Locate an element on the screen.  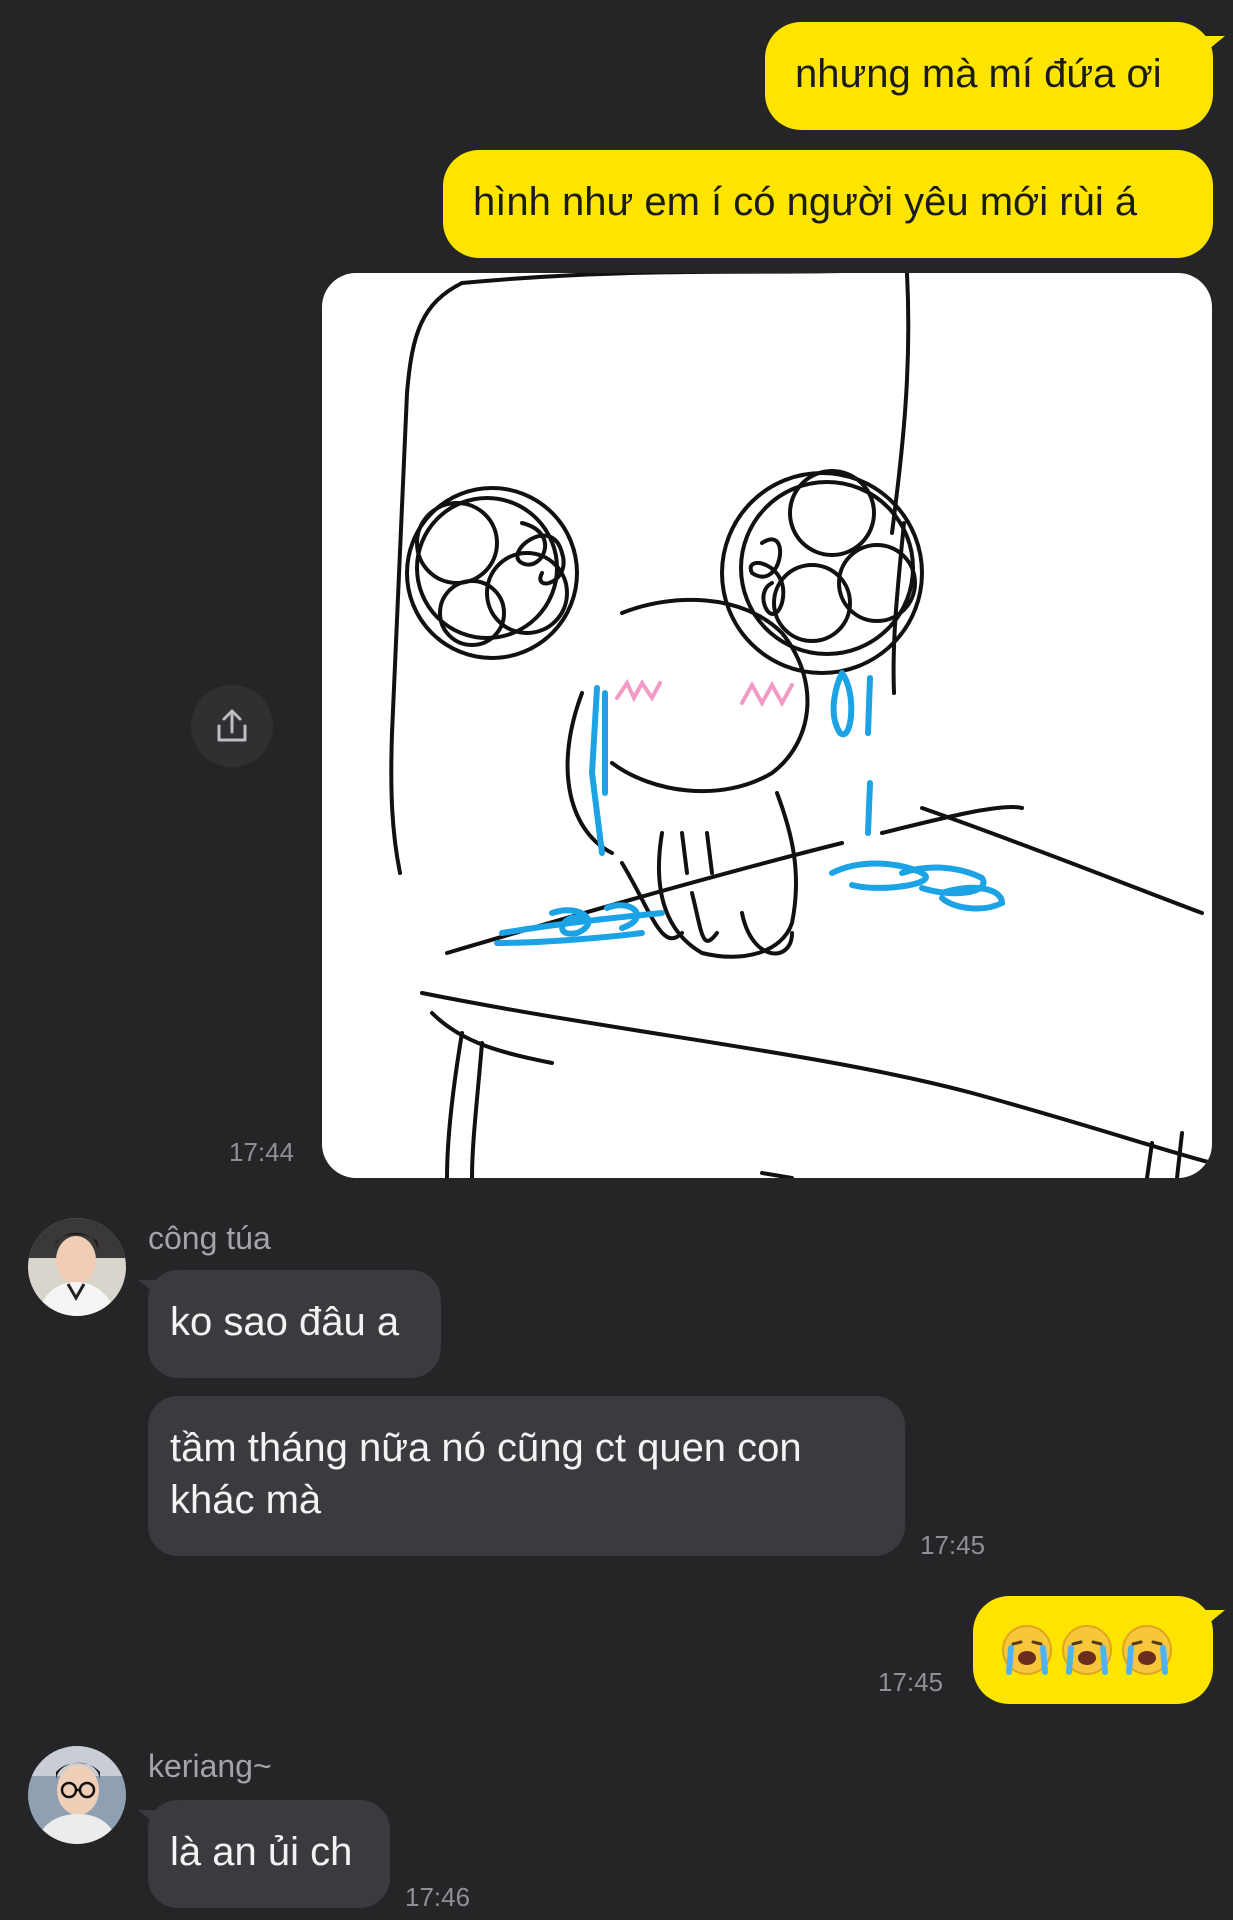
share-icon is located at coordinates (232, 725).